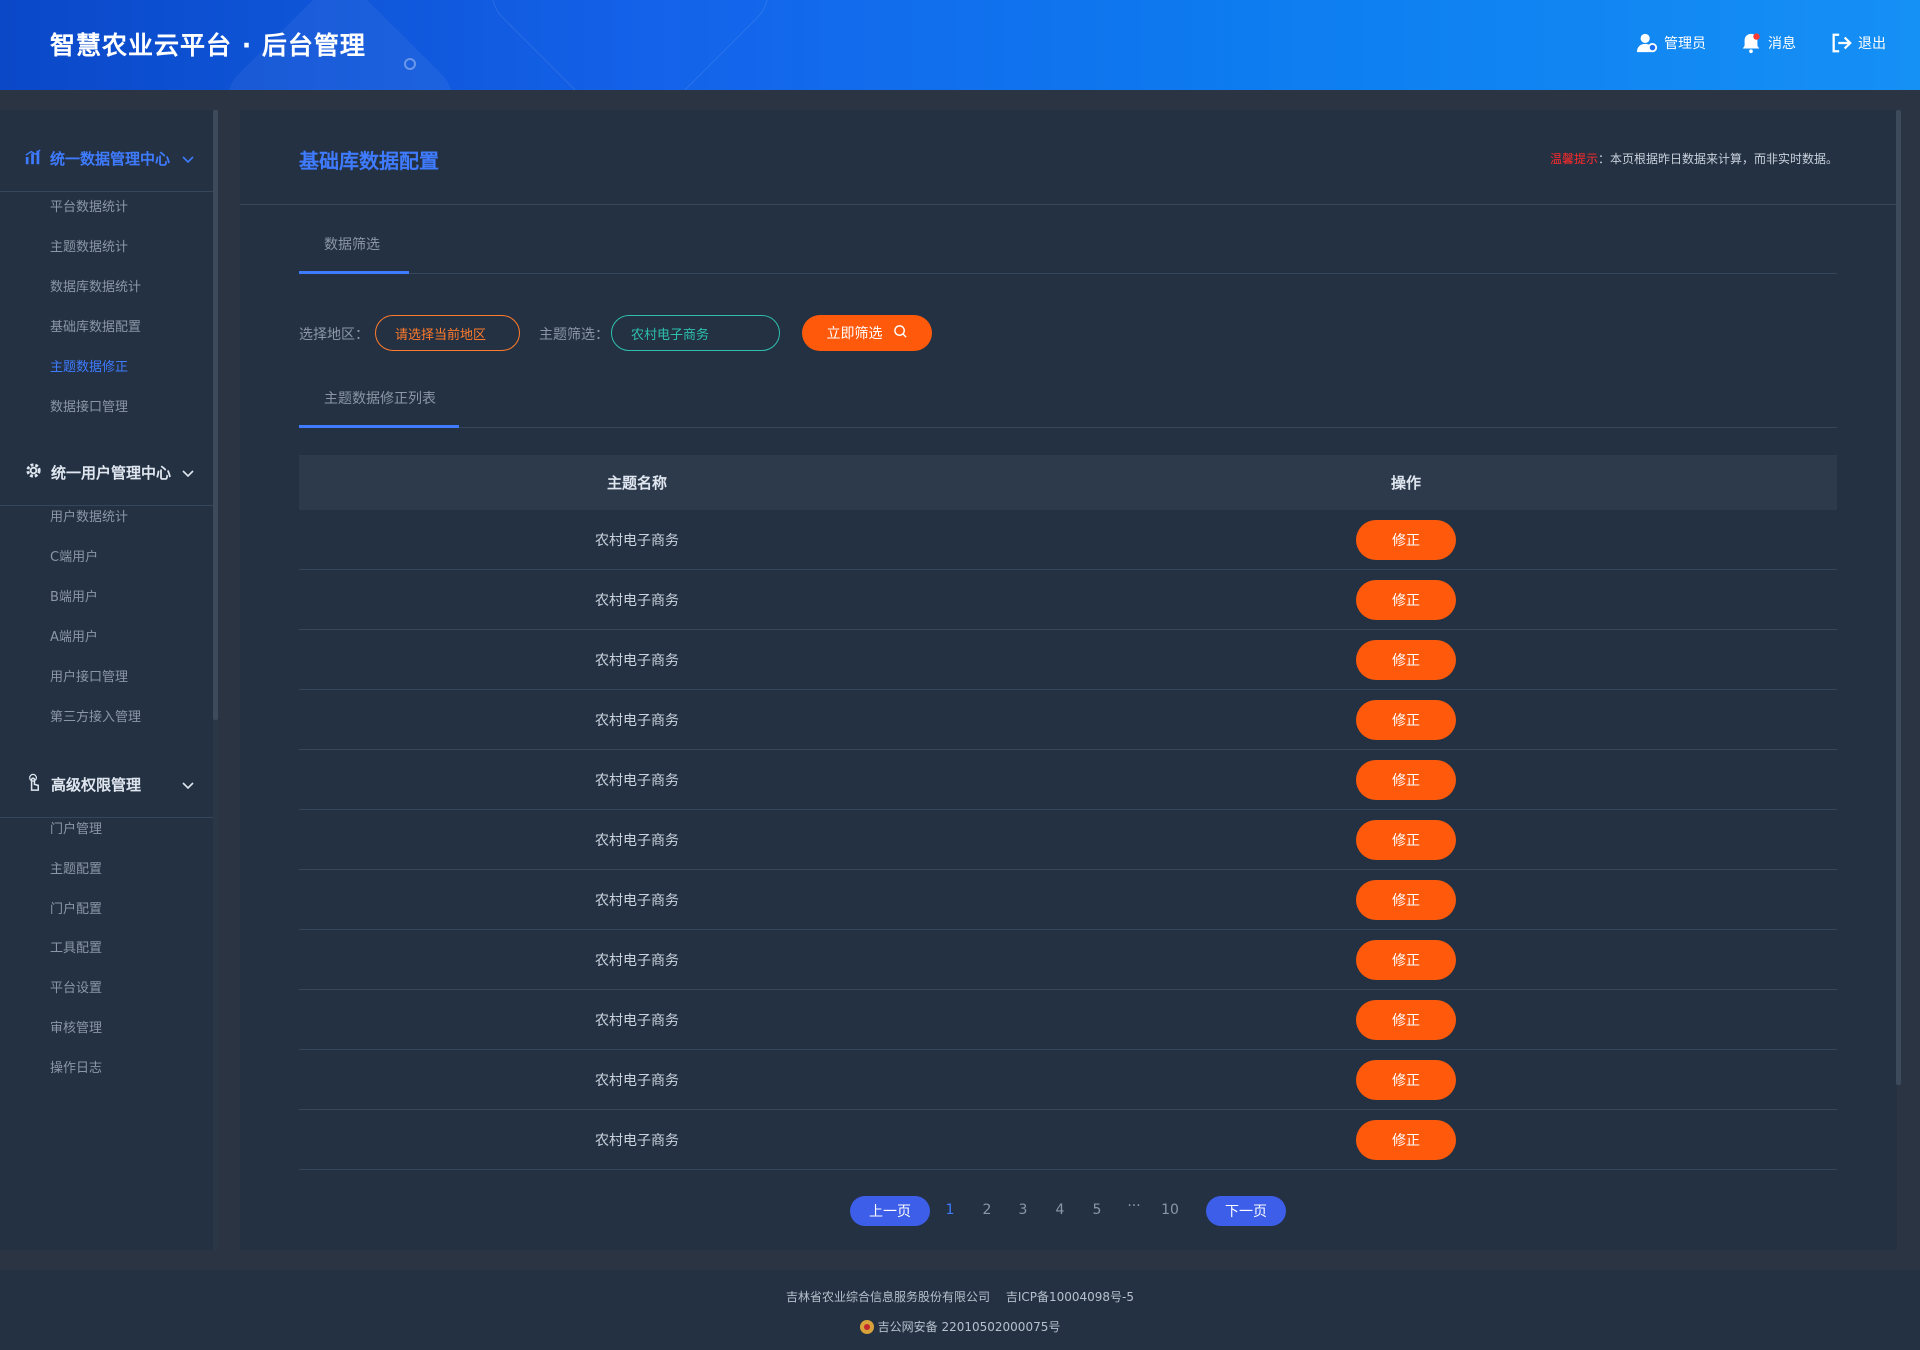  What do you see at coordinates (969, 1326) in the screenshot?
I see `footer-police-record: 吉公网安备 22010502000075号` at bounding box center [969, 1326].